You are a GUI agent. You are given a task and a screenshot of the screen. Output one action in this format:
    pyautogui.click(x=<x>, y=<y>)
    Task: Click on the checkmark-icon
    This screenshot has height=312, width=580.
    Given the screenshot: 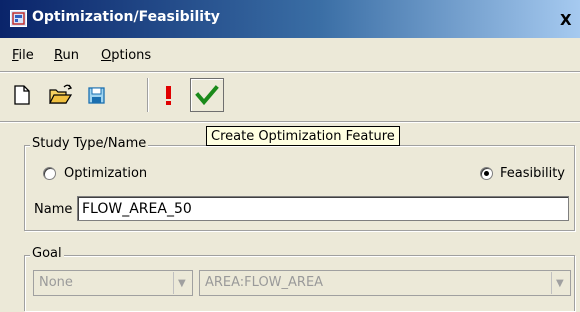 What is the action you would take?
    pyautogui.click(x=207, y=95)
    